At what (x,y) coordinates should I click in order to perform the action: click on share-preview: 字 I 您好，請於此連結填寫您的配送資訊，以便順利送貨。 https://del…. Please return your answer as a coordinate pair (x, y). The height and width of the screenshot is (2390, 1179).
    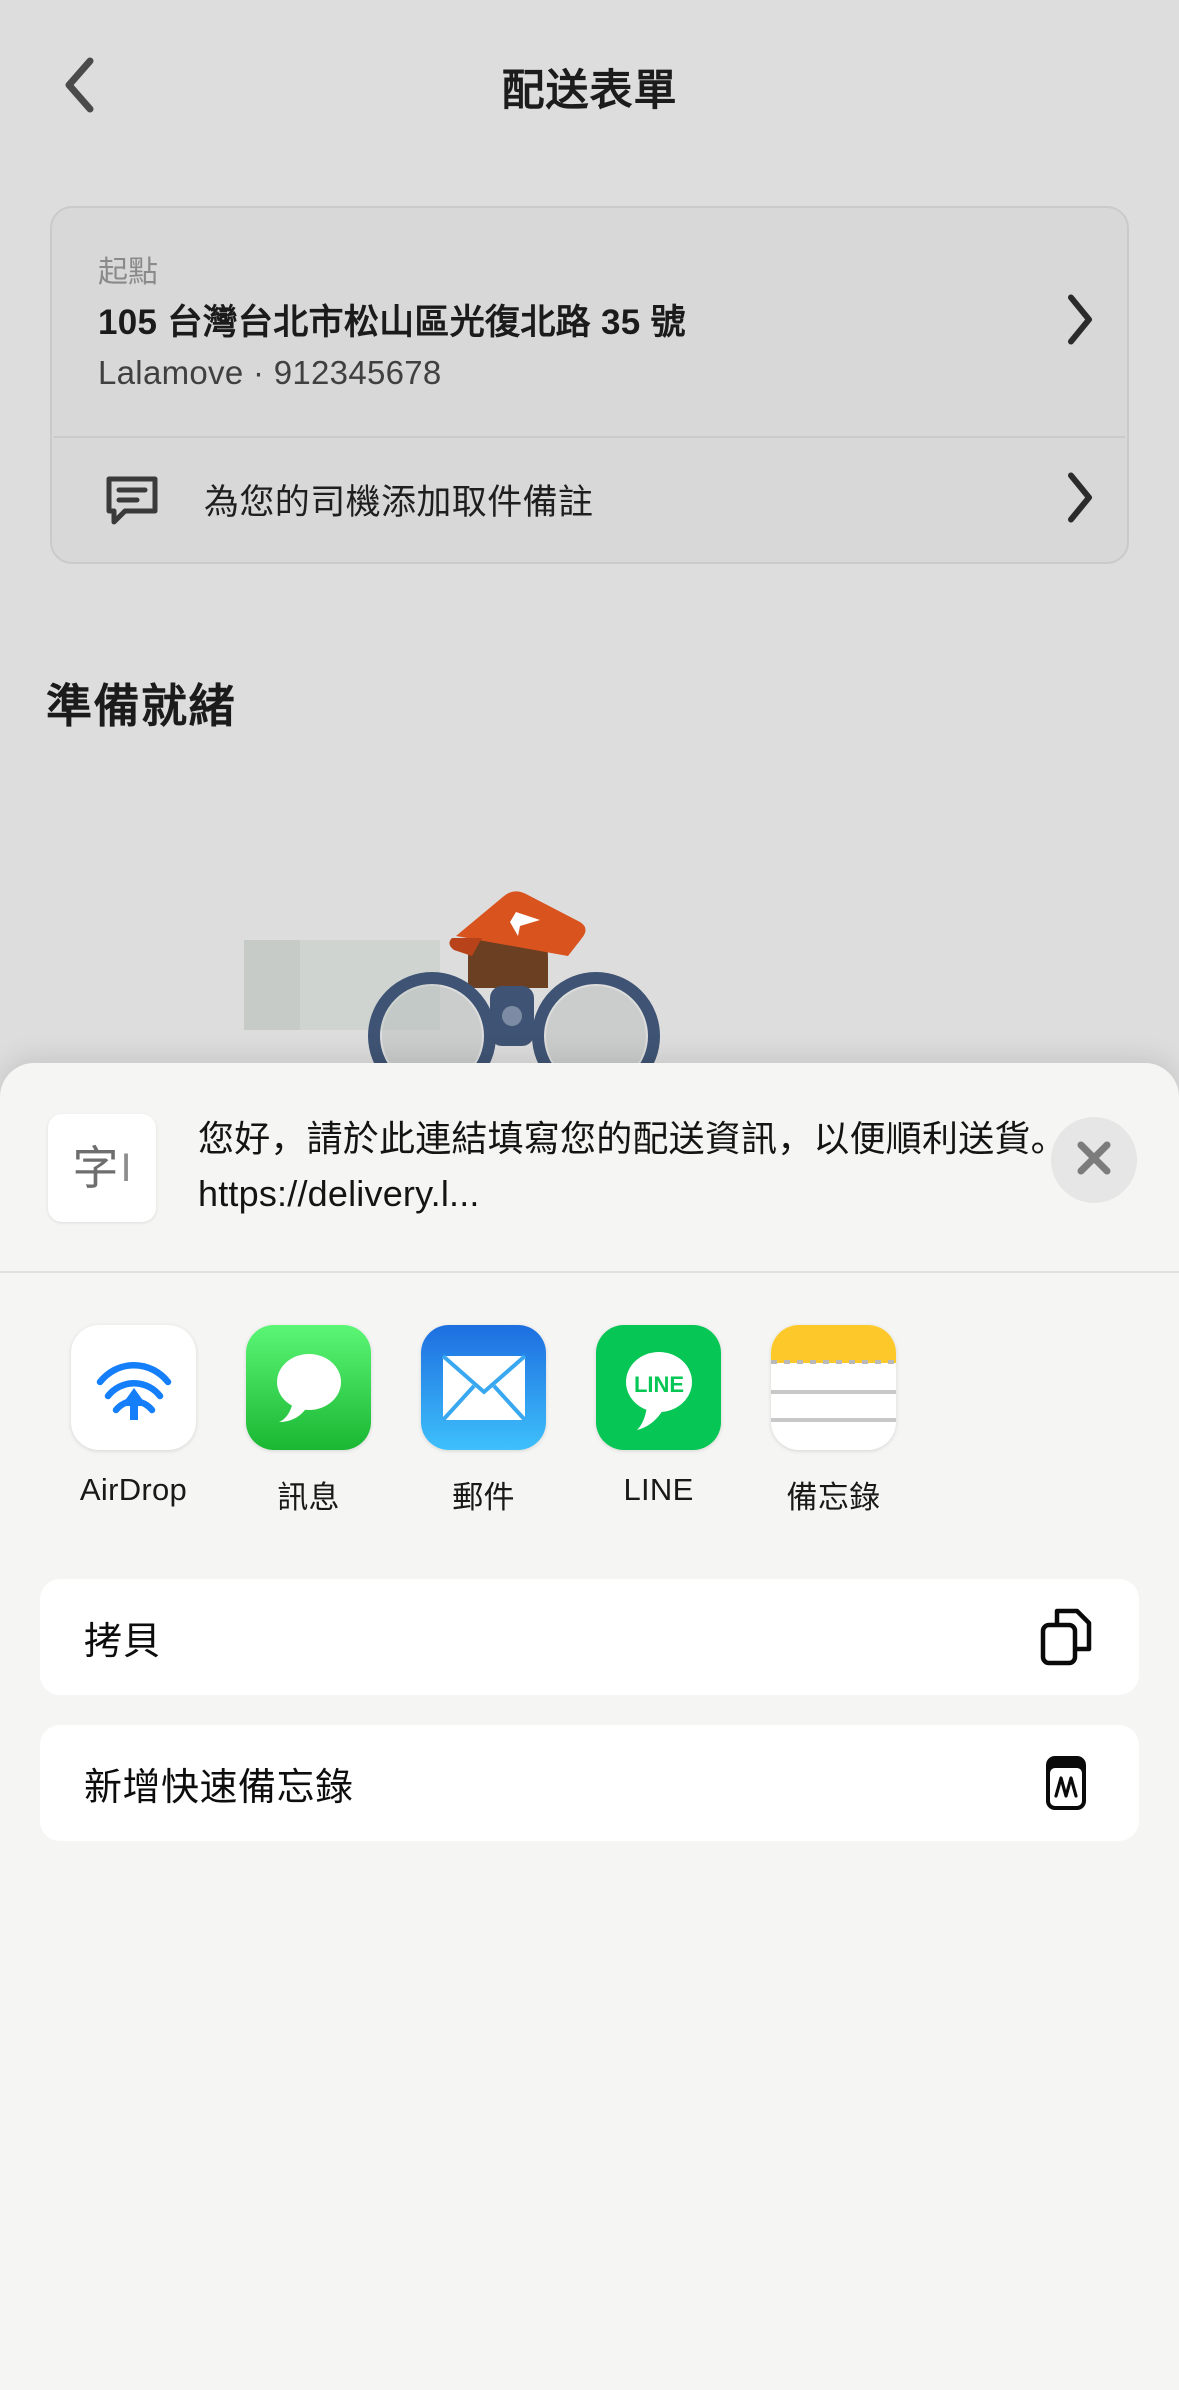
    Looking at the image, I should click on (589, 1167).